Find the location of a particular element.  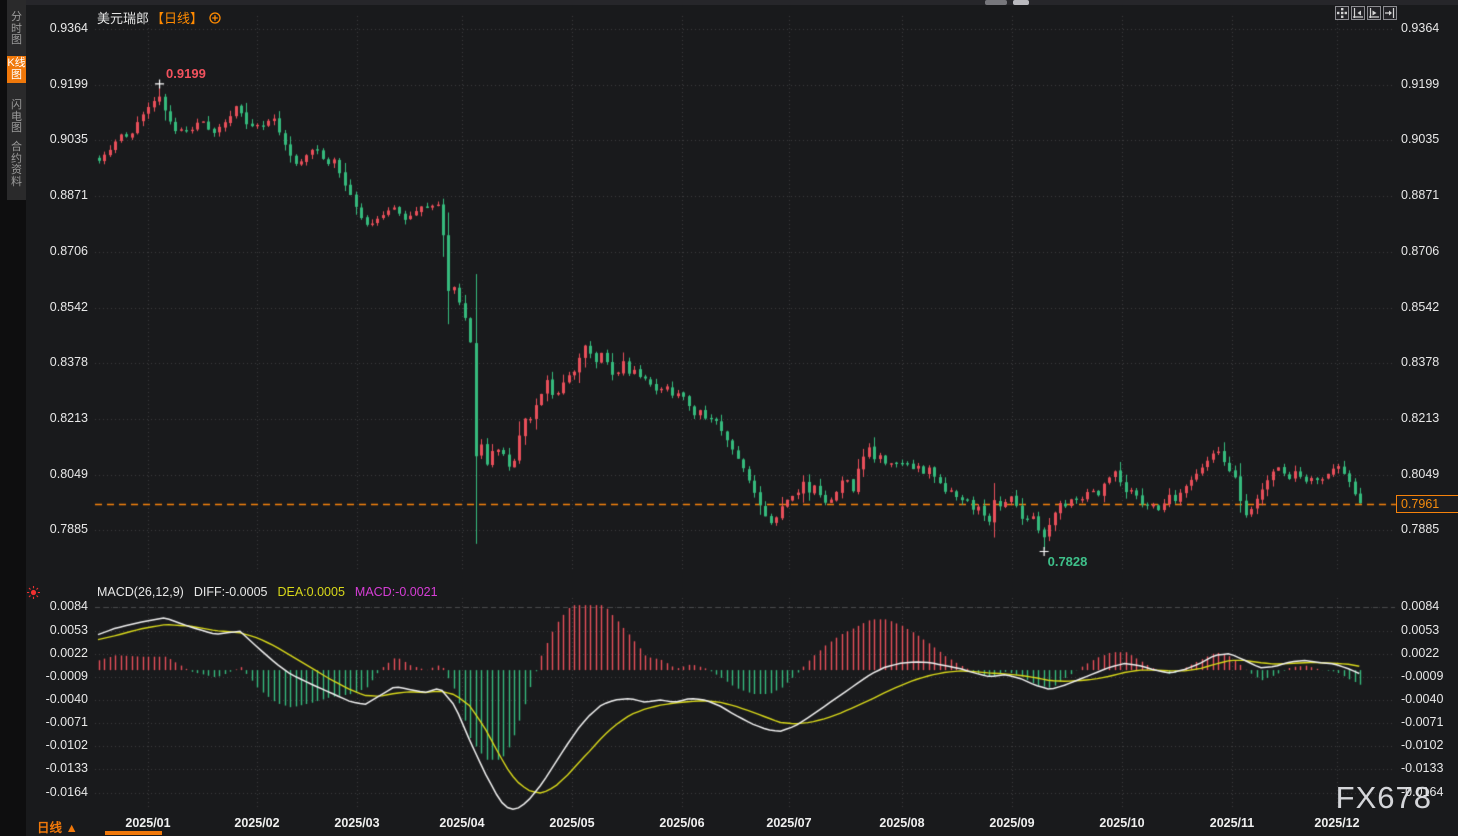

sidebar-item-kline-chart: K线图 is located at coordinates (16, 69).